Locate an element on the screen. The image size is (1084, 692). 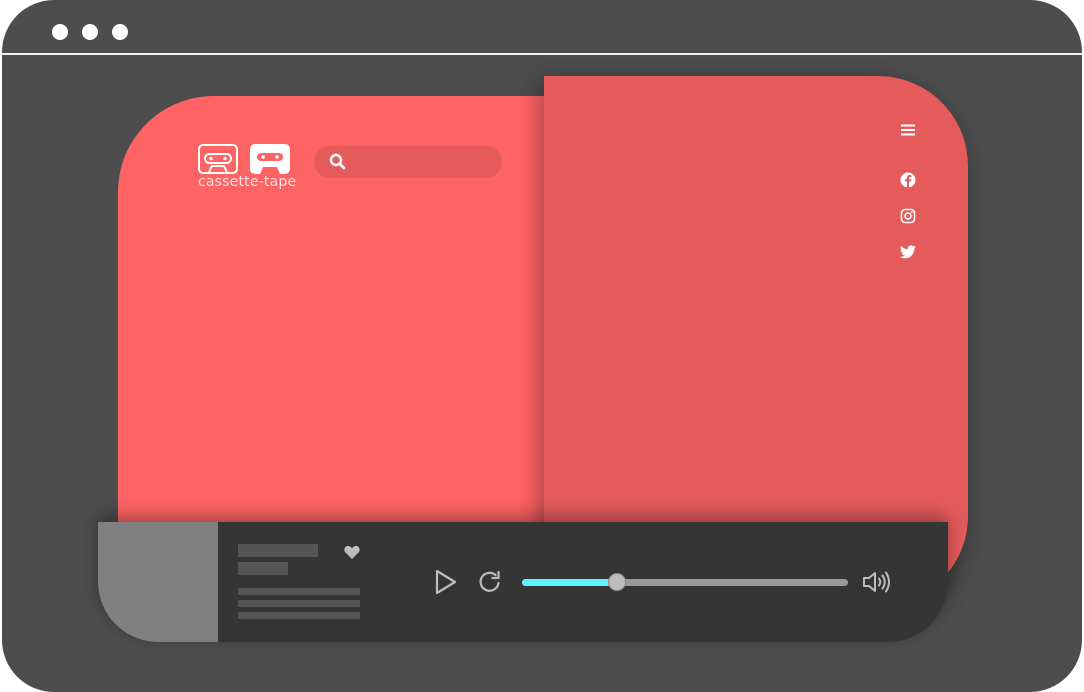
instagram-icon is located at coordinates (908, 216).